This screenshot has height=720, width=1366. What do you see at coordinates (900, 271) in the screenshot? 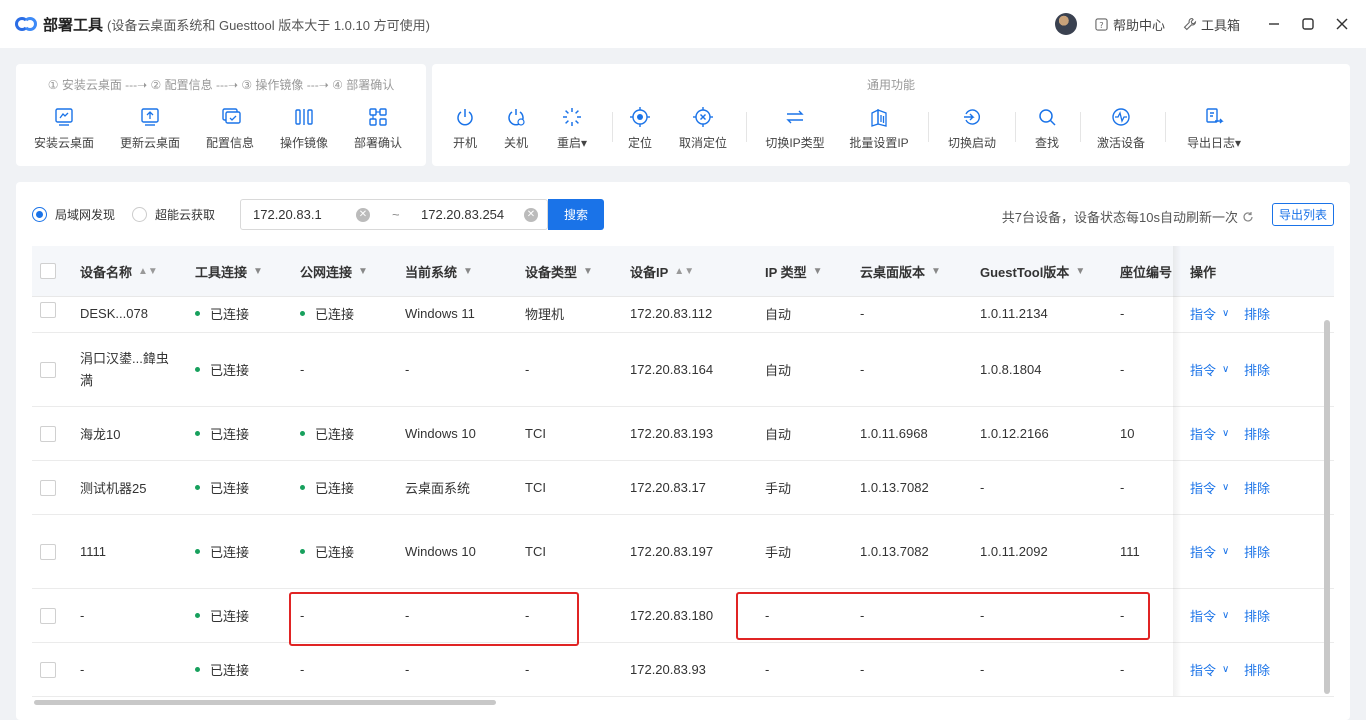
I see `col-desktop-version: 云桌面版本 ▼` at bounding box center [900, 271].